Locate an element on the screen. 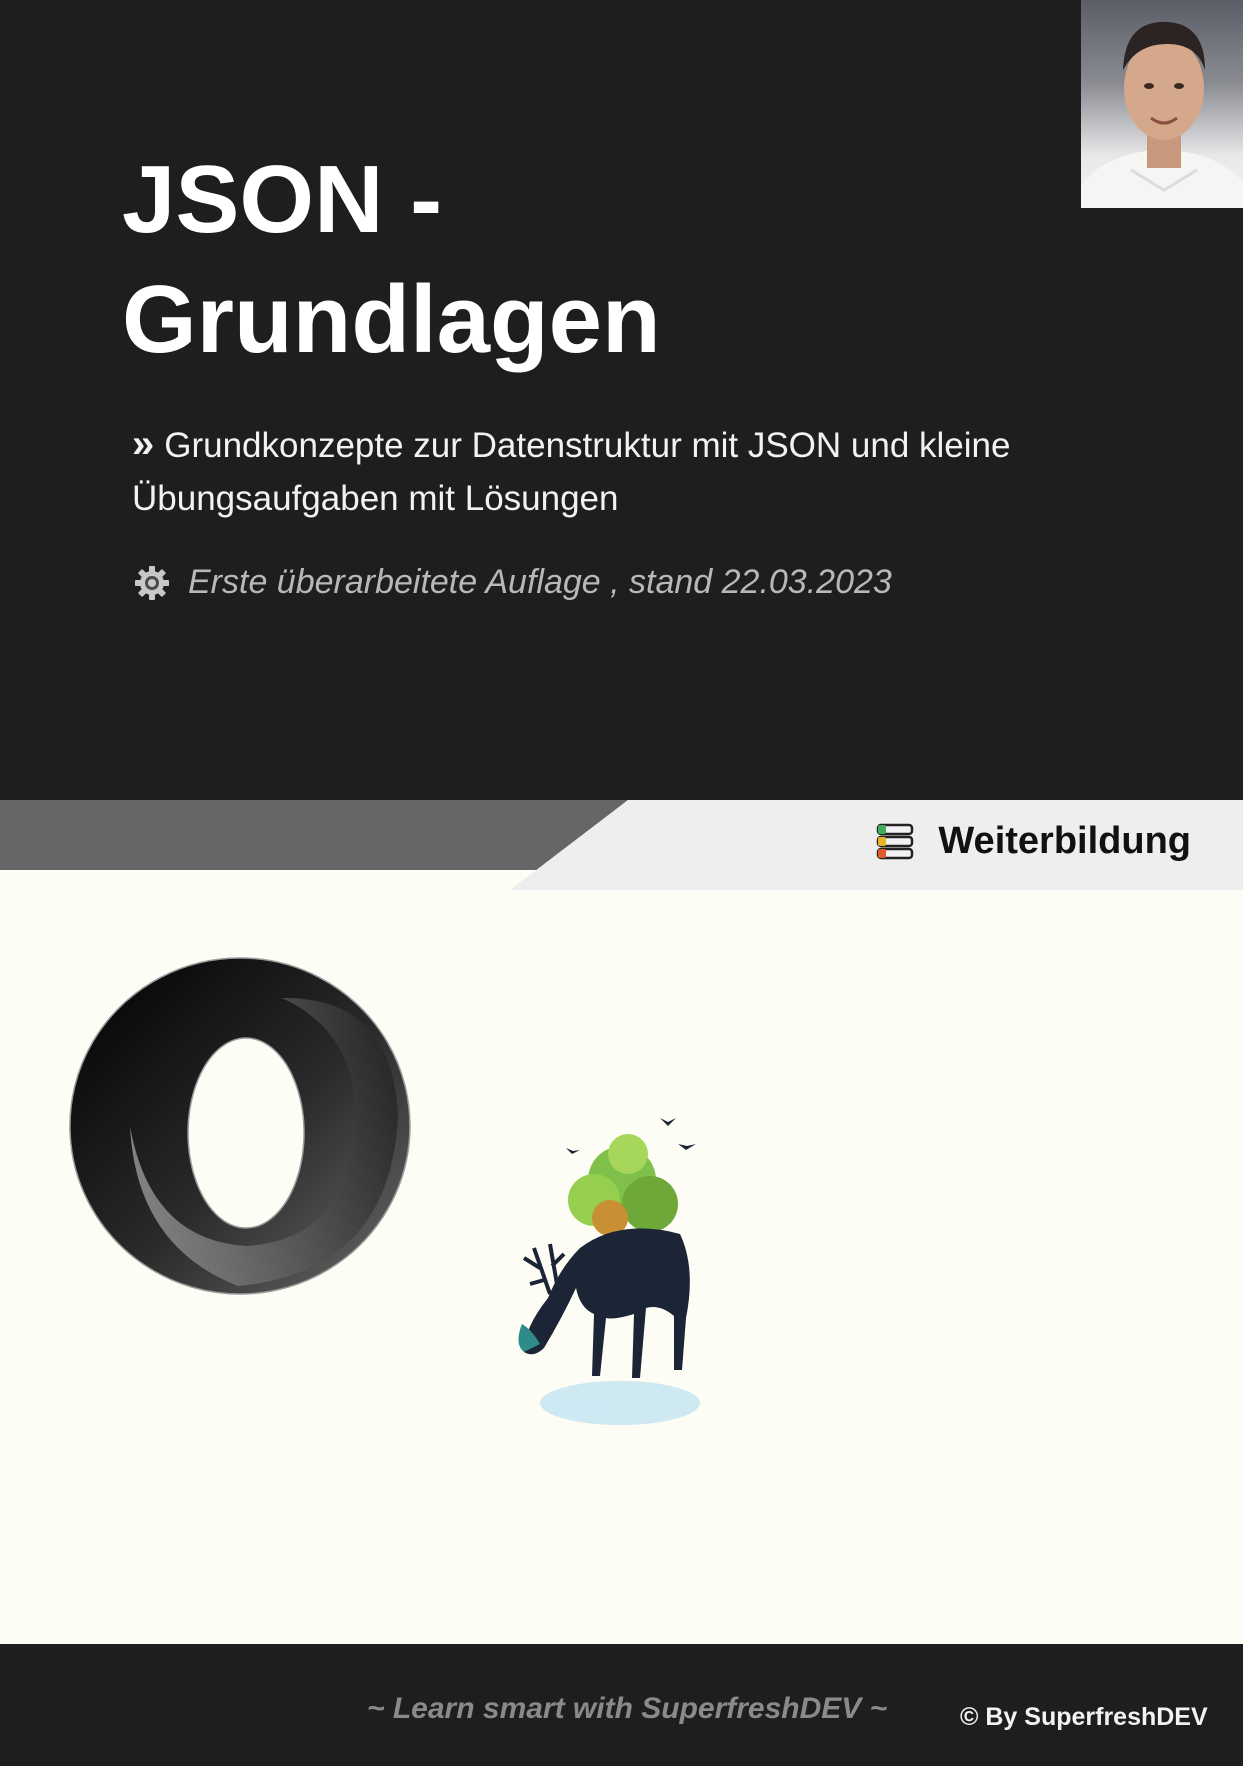  title-line-2: Grundlagen is located at coordinates (391, 319).